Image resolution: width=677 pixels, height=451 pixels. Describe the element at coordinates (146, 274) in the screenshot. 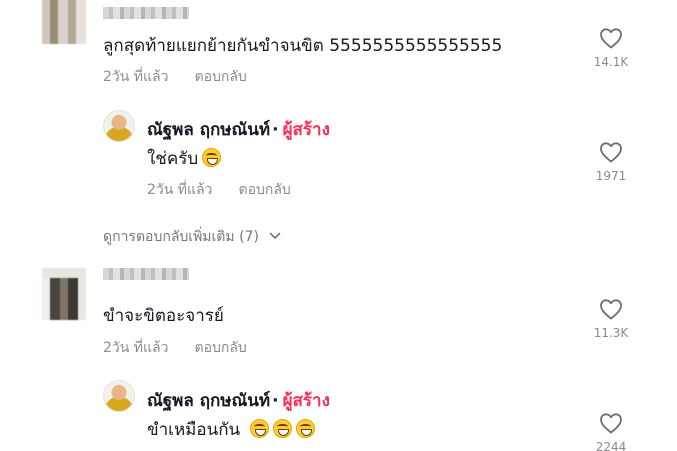

I see `commenter-name-2-redacted` at that location.